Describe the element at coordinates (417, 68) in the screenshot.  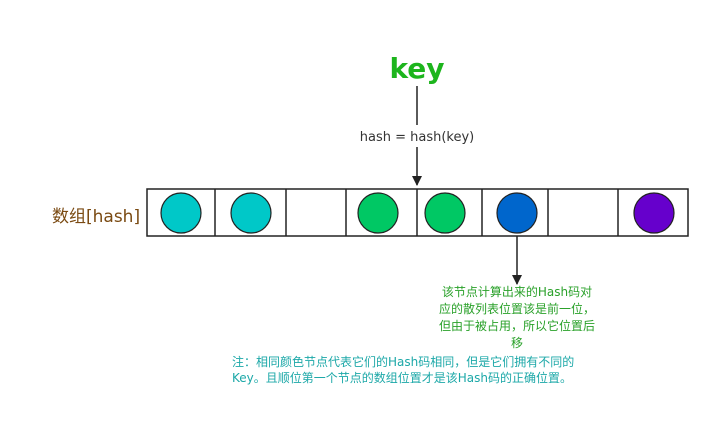
I see `key-label: key` at that location.